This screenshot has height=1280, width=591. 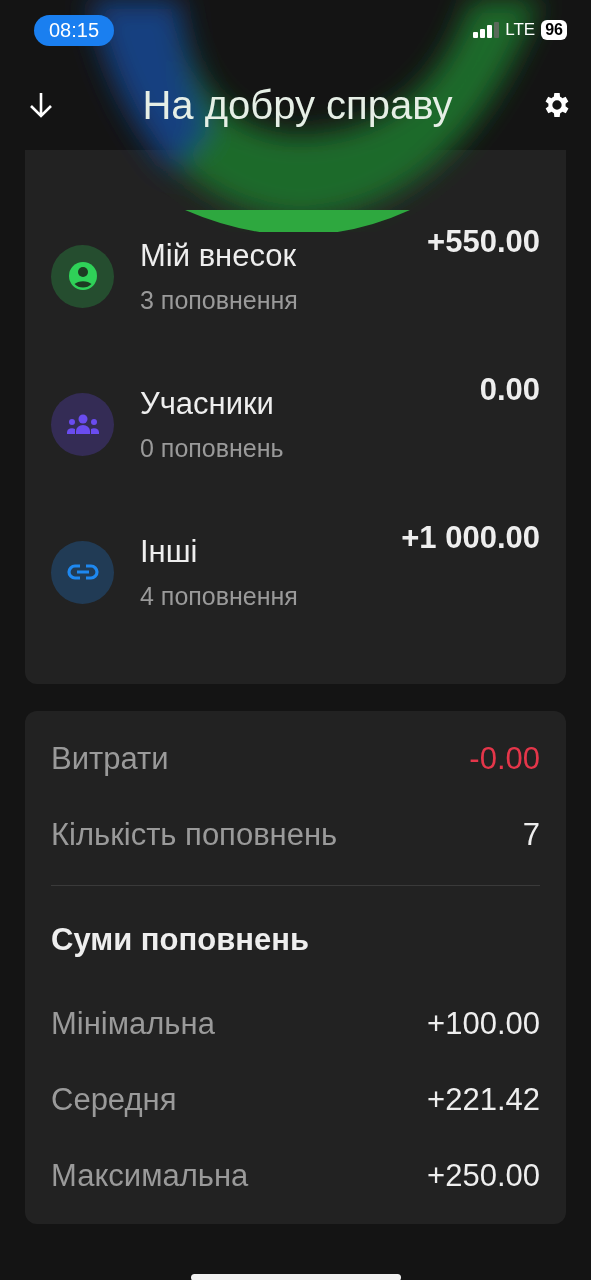 What do you see at coordinates (483, 1100) in the screenshot?
I see `stat-value: +221.42` at bounding box center [483, 1100].